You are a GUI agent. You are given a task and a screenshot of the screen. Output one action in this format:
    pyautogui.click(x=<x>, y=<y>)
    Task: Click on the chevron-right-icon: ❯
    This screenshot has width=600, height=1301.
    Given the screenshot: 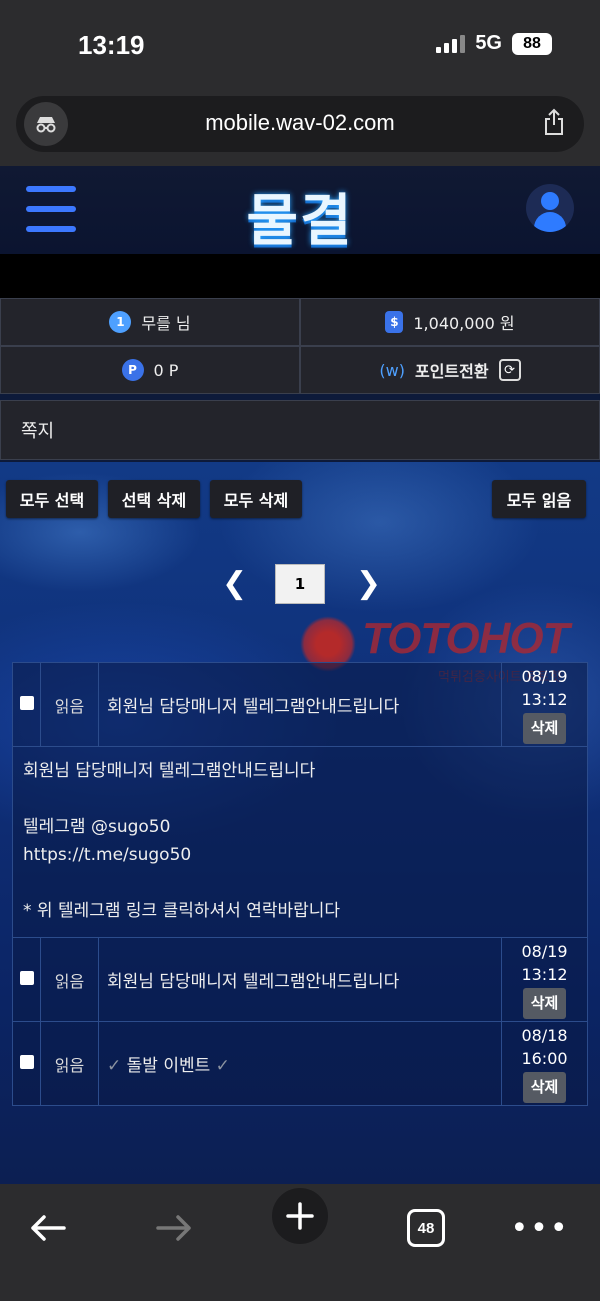 What is the action you would take?
    pyautogui.click(x=368, y=583)
    